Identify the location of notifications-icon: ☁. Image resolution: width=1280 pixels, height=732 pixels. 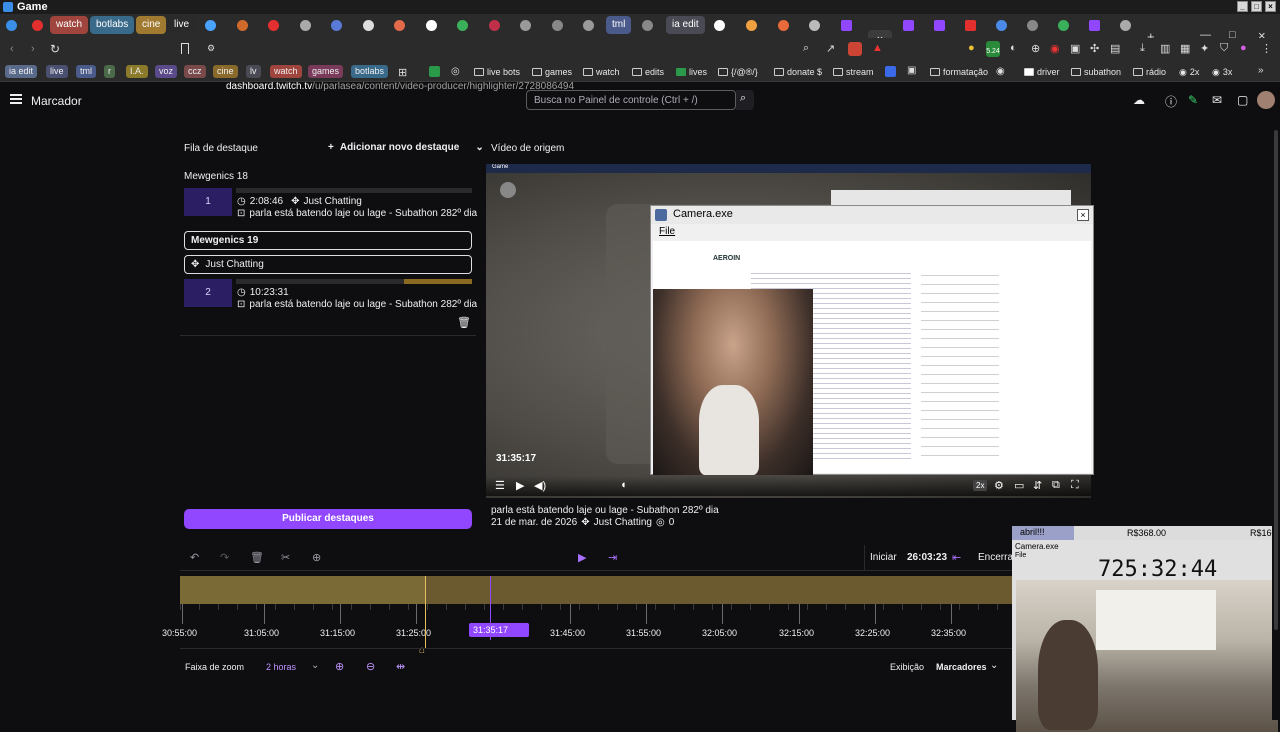
(1139, 100).